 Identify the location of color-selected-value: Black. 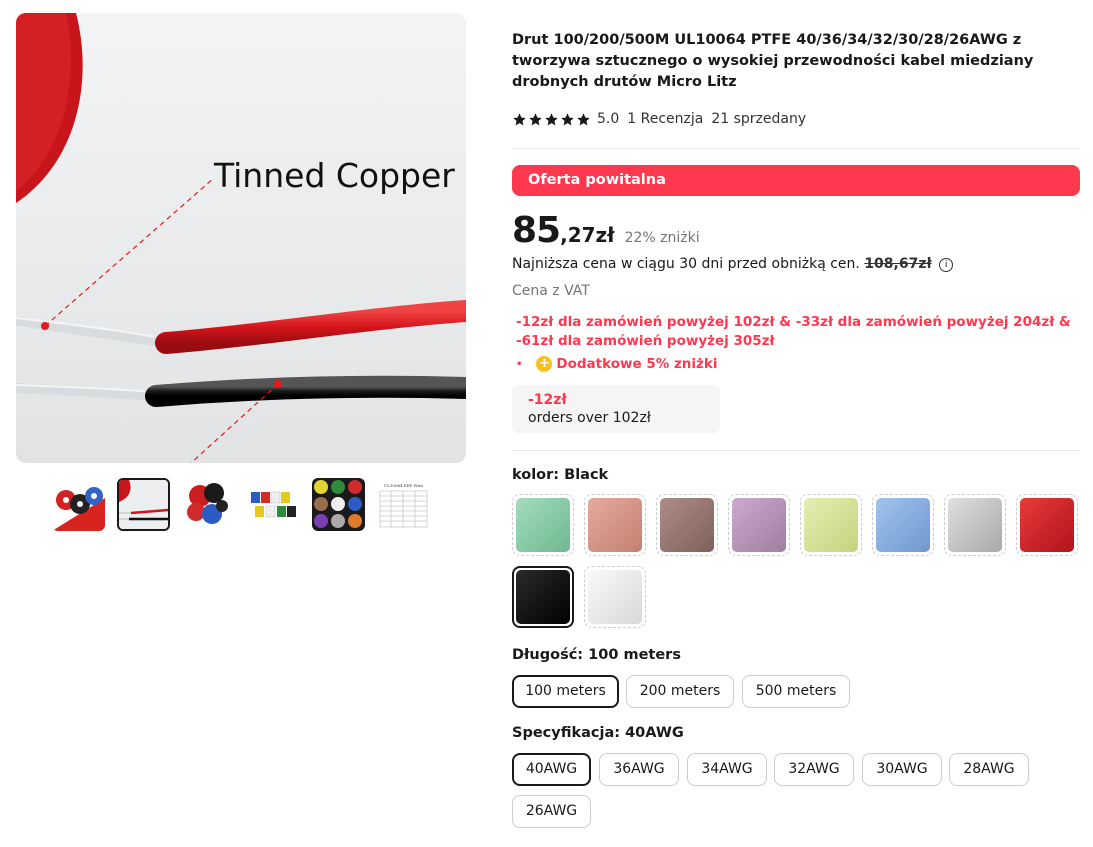
(586, 475).